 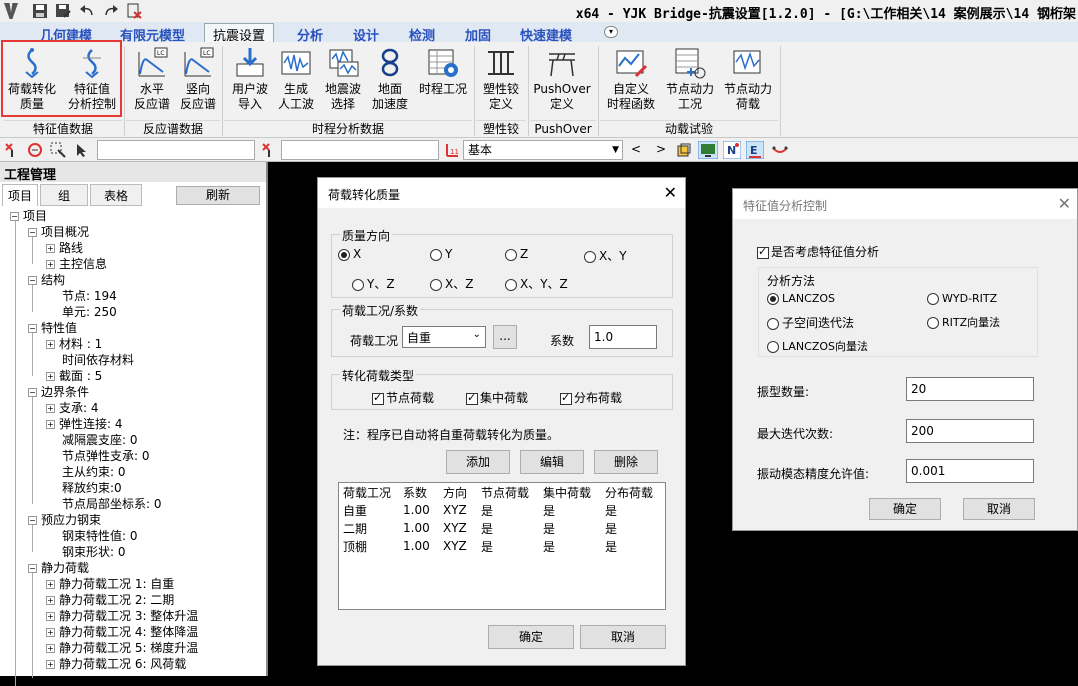 I want to click on pushover-define-button: PushOver 定义, so click(x=562, y=84).